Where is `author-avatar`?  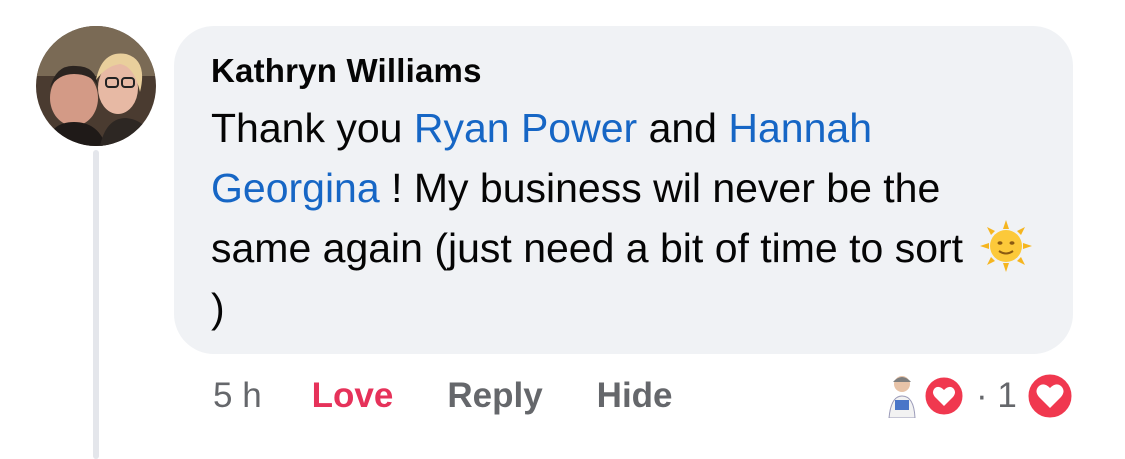 author-avatar is located at coordinates (96, 86).